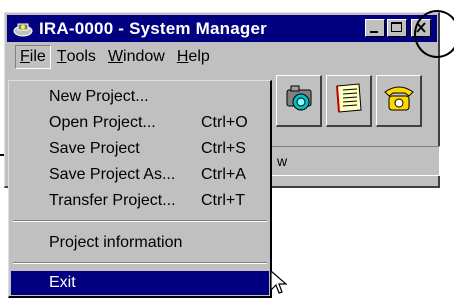 The width and height of the screenshot is (454, 303). Describe the element at coordinates (223, 148) in the screenshot. I see `menu-item-shortcut: Ctrl+S` at that location.